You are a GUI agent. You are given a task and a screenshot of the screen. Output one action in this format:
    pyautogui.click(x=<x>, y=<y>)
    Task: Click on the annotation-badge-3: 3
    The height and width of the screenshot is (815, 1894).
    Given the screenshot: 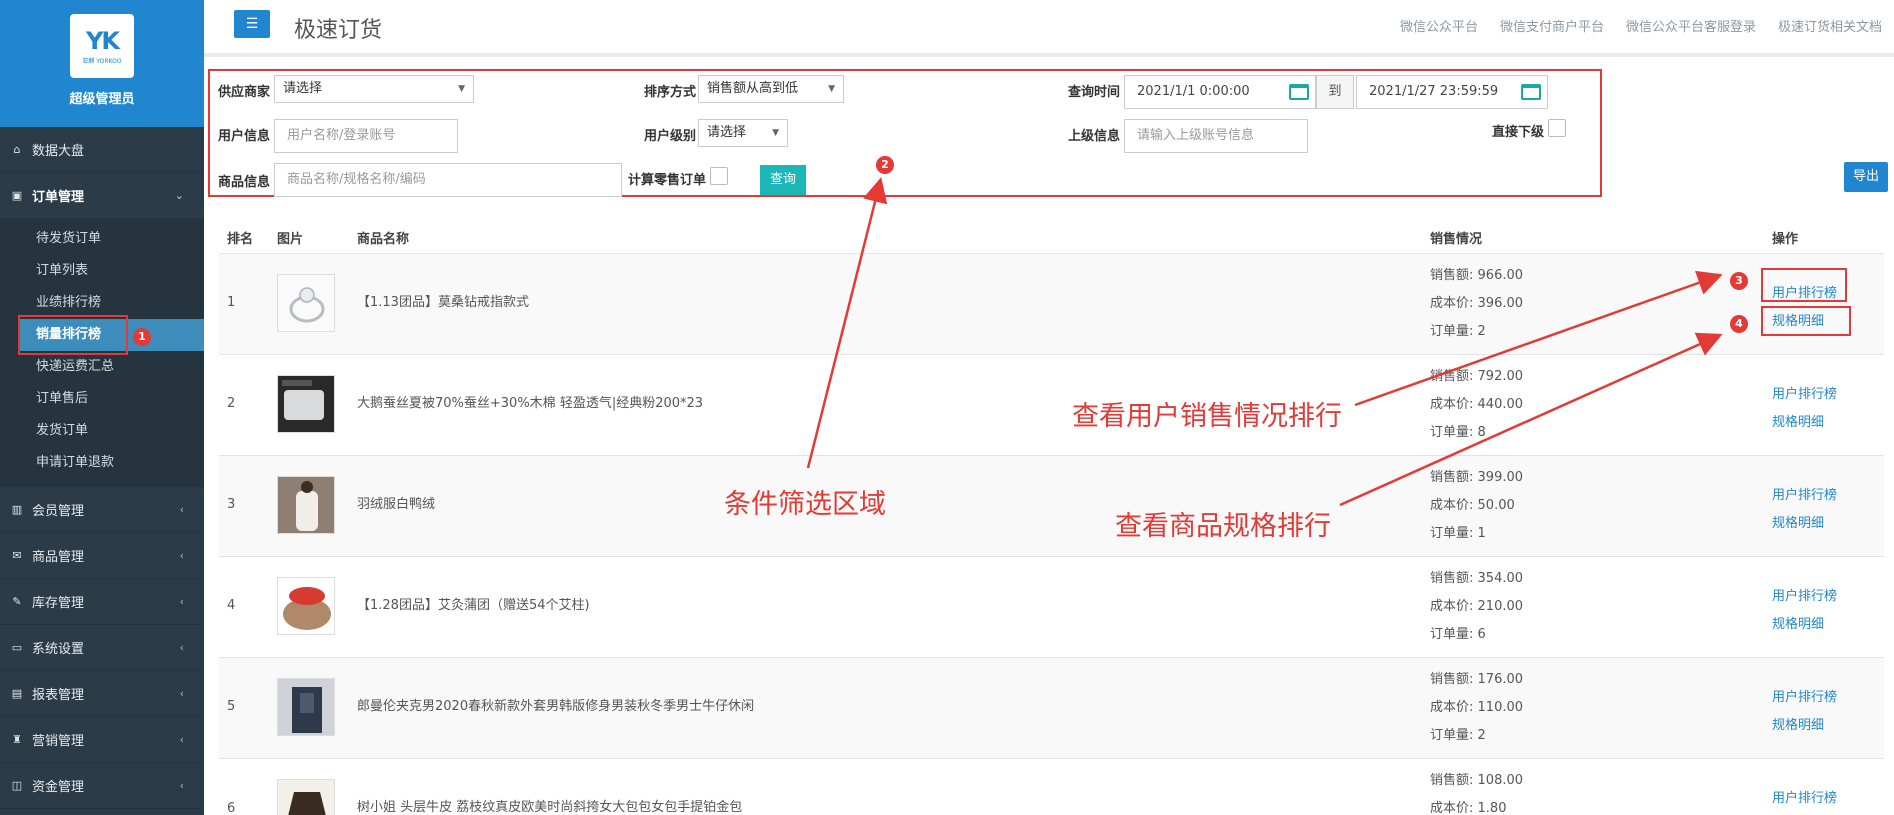 What is the action you would take?
    pyautogui.click(x=1739, y=281)
    